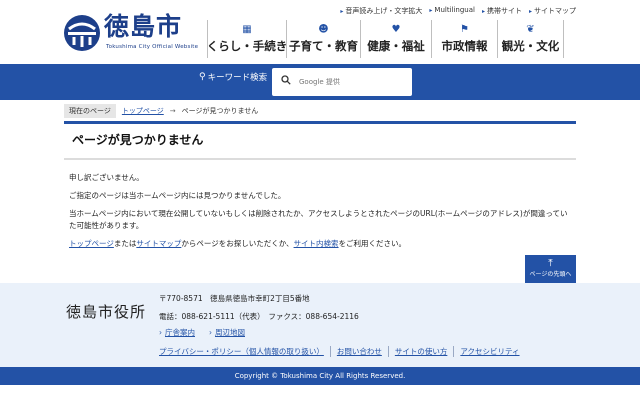 The image size is (640, 400). What do you see at coordinates (143, 111) in the screenshot?
I see `breadcrumb-top-link: トップページ` at bounding box center [143, 111].